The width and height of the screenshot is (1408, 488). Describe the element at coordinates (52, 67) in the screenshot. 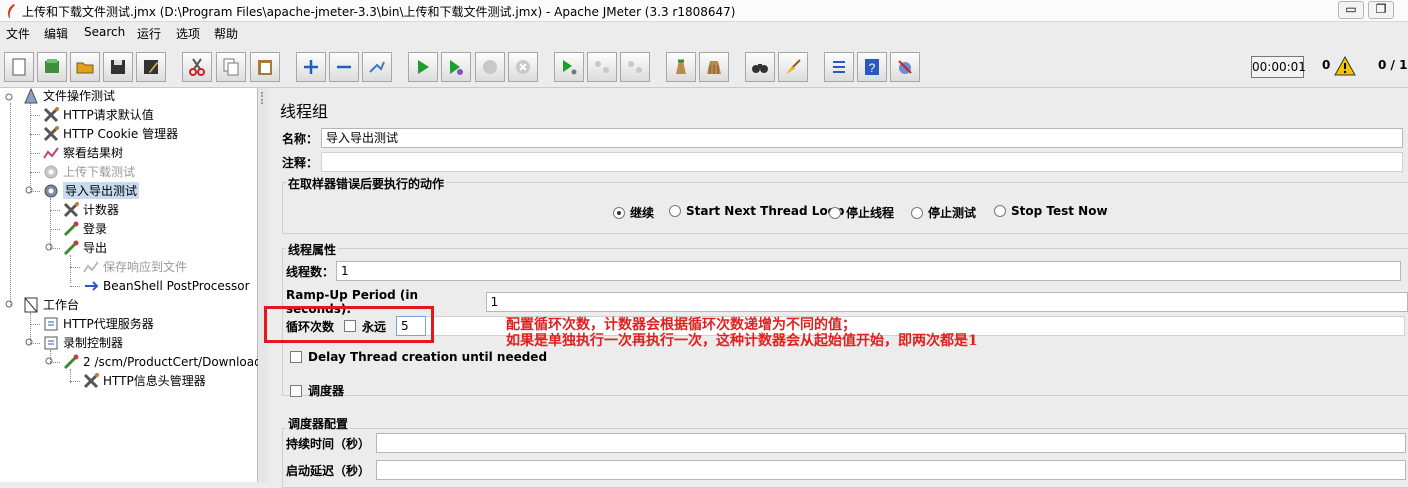

I see `templates-icon` at that location.